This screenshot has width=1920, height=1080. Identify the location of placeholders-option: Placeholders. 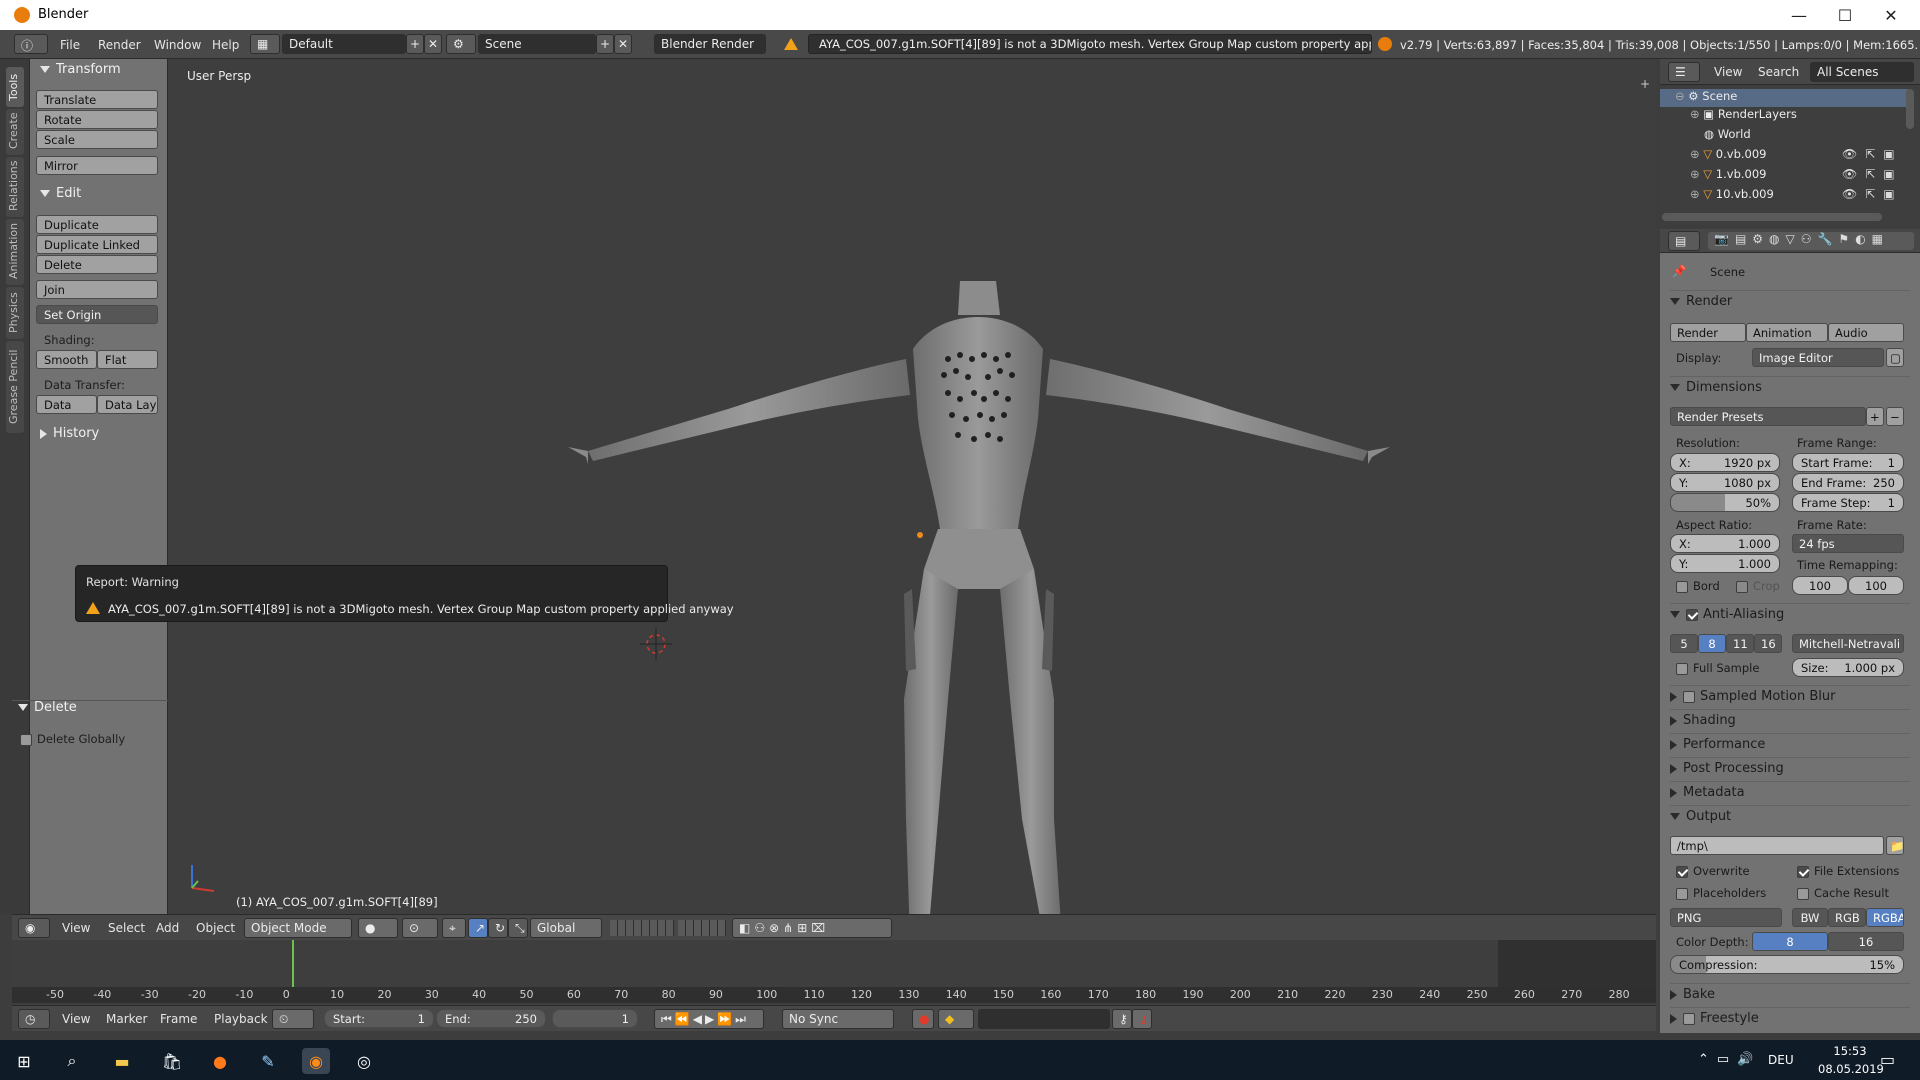
(1721, 893).